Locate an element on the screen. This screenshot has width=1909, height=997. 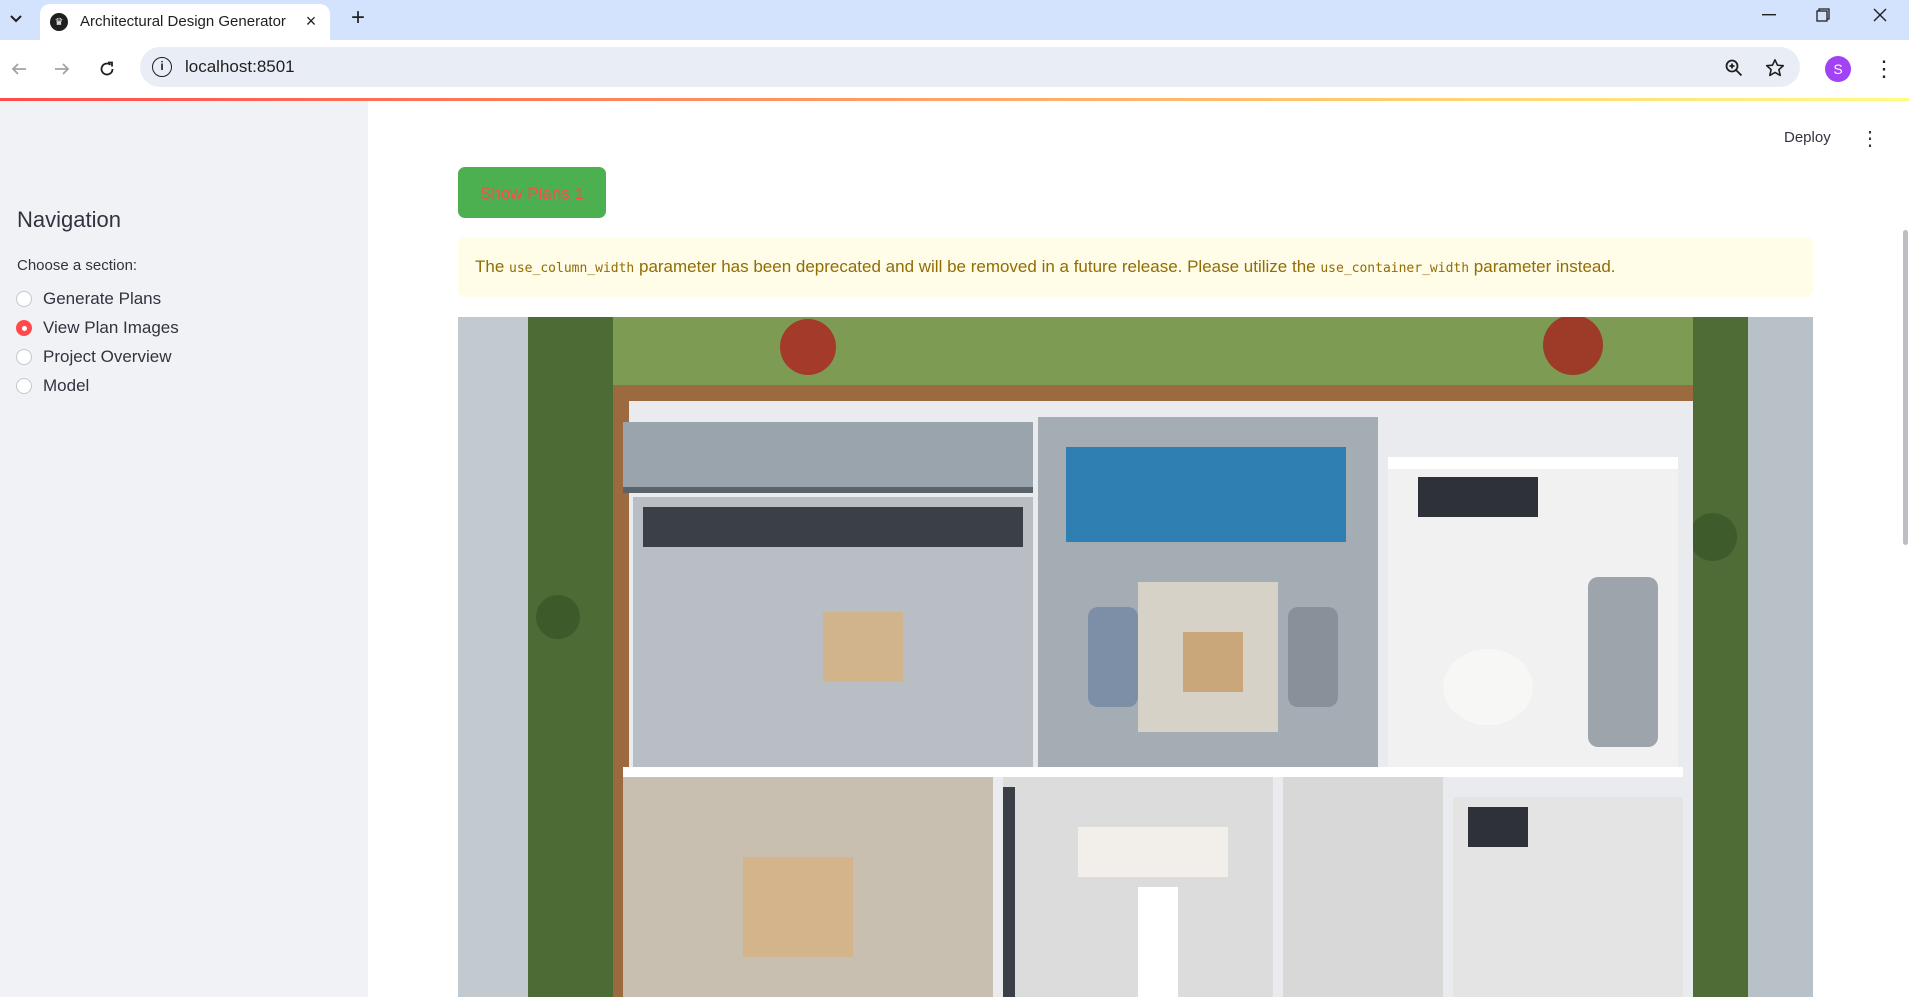
main-scrollbar is located at coordinates (1905, 387).